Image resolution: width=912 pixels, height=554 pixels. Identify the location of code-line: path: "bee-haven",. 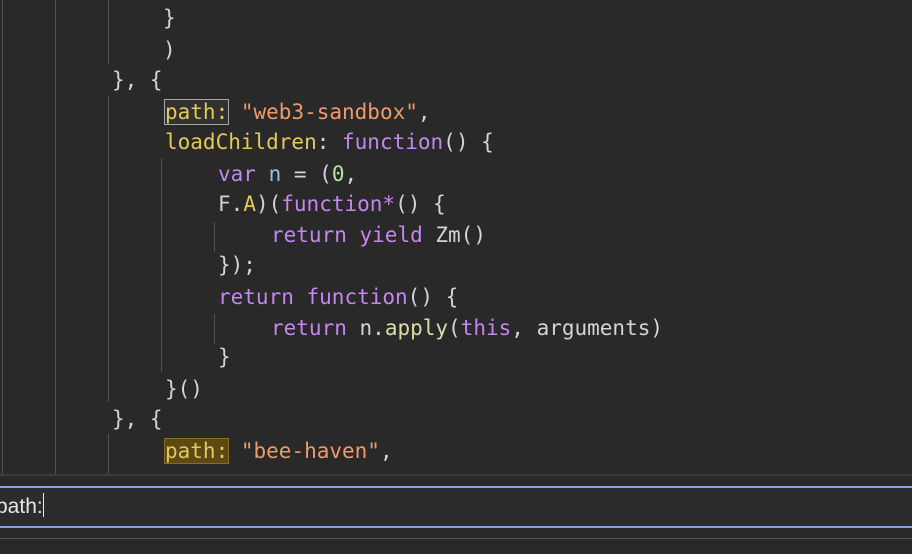
(278, 451).